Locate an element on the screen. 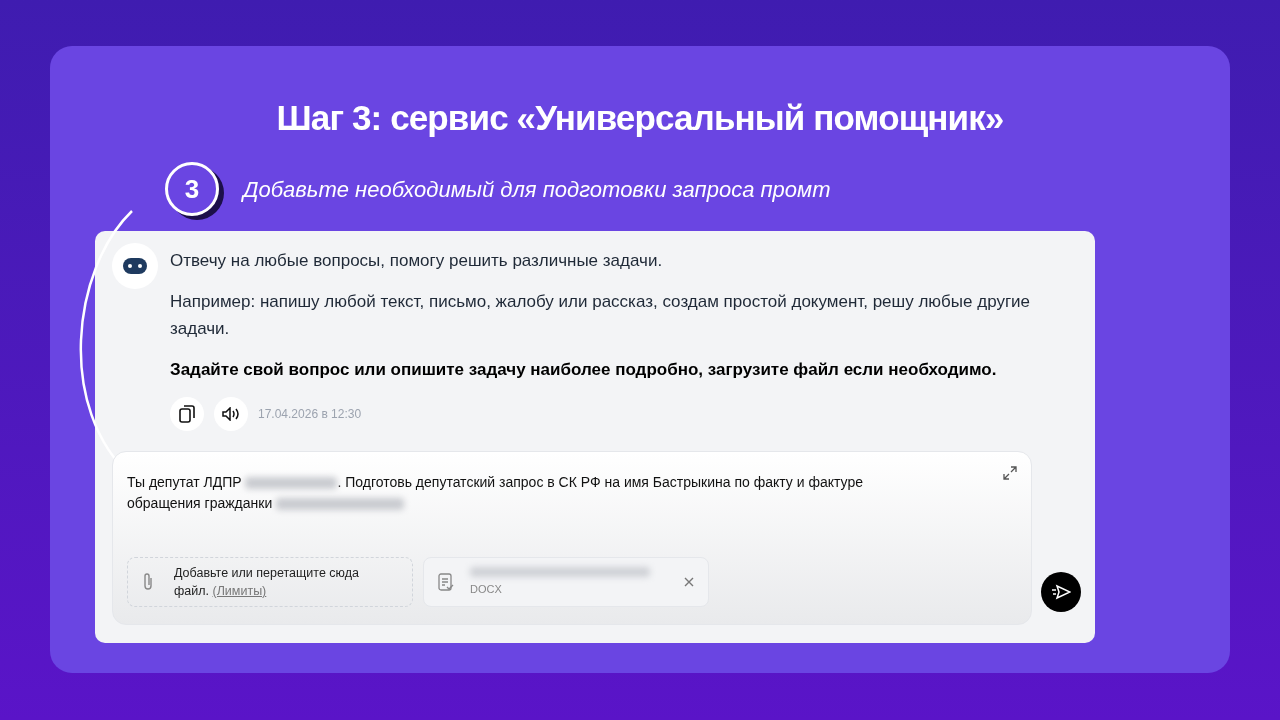 The image size is (1280, 720). message-paragraph: Например: напишу любой текст, письмо, жалобу или рассказ, создам простой документ, решу любые другие задачи. is located at coordinates (601, 315).